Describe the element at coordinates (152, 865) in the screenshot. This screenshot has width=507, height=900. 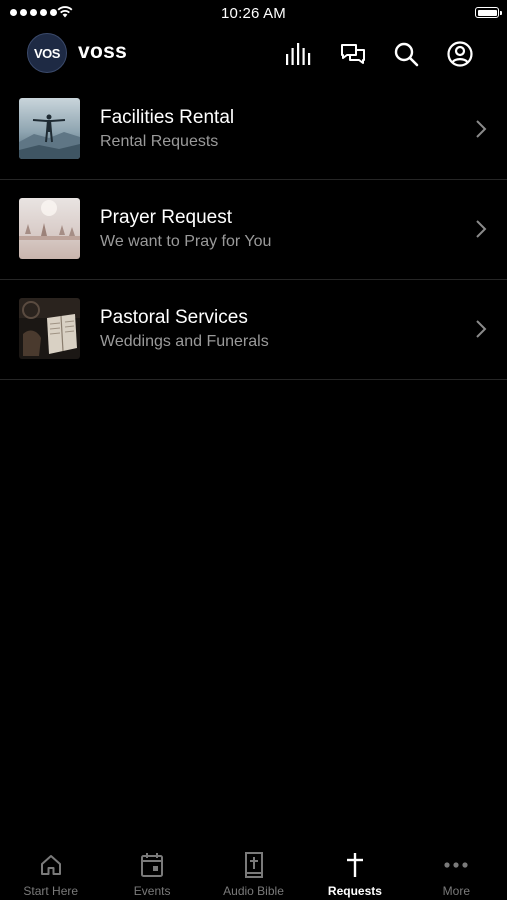
I see `calendar-icon` at that location.